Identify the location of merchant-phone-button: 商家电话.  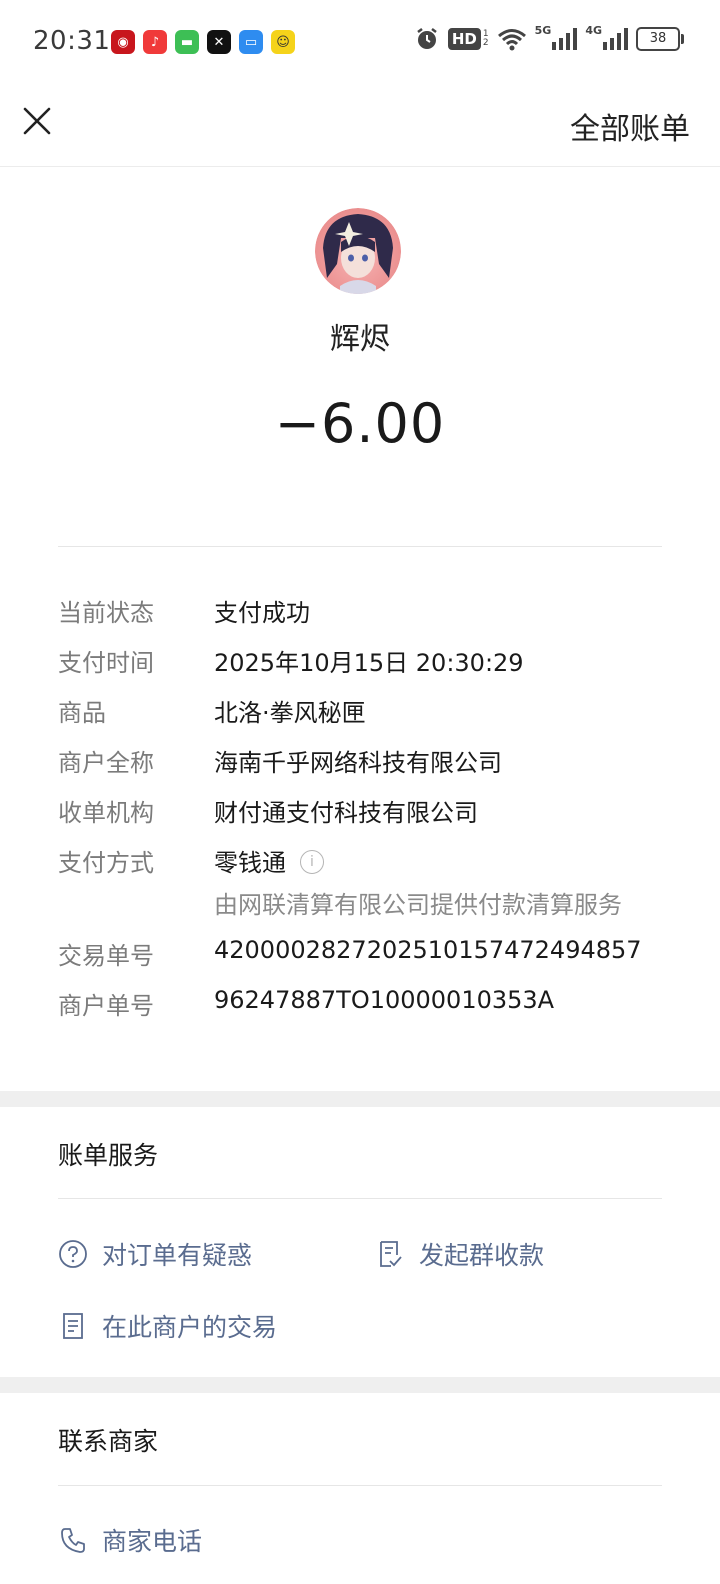
(130, 1540).